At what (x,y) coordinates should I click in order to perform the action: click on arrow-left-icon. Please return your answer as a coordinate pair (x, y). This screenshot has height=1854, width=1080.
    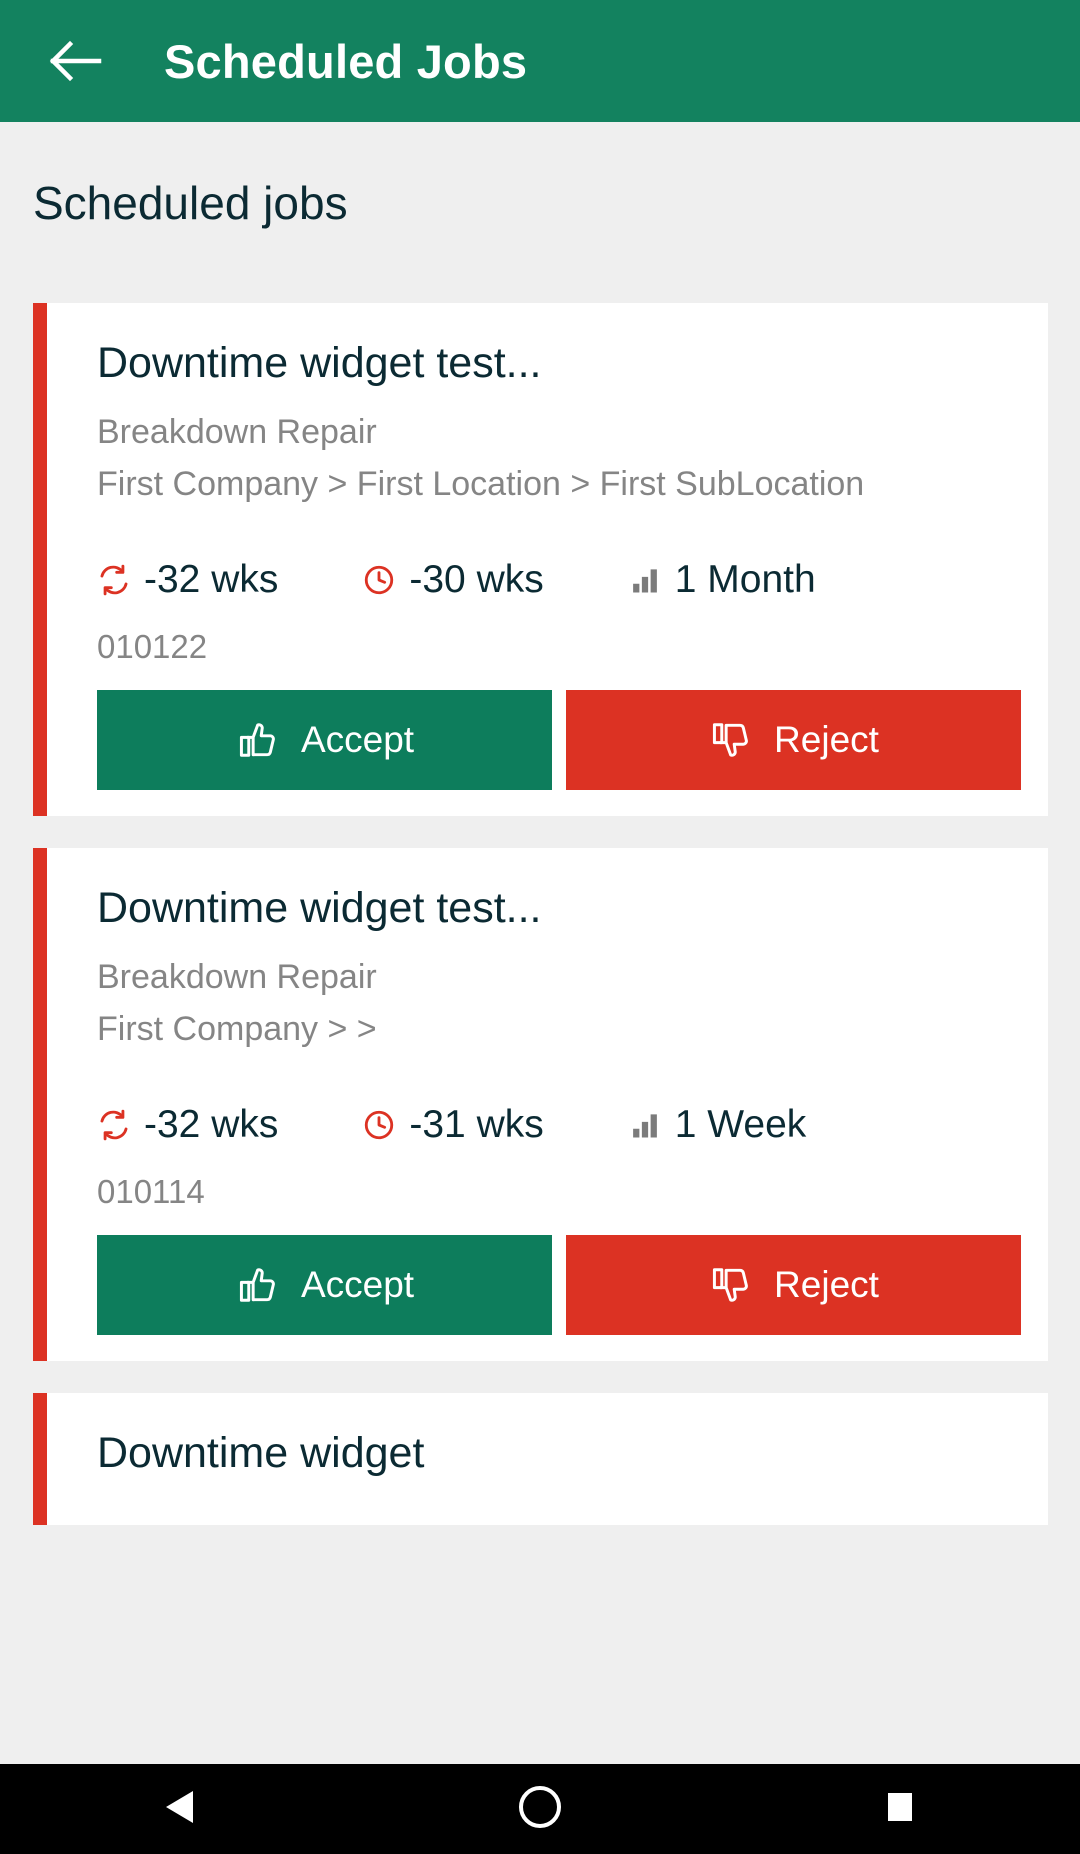
    Looking at the image, I should click on (76, 61).